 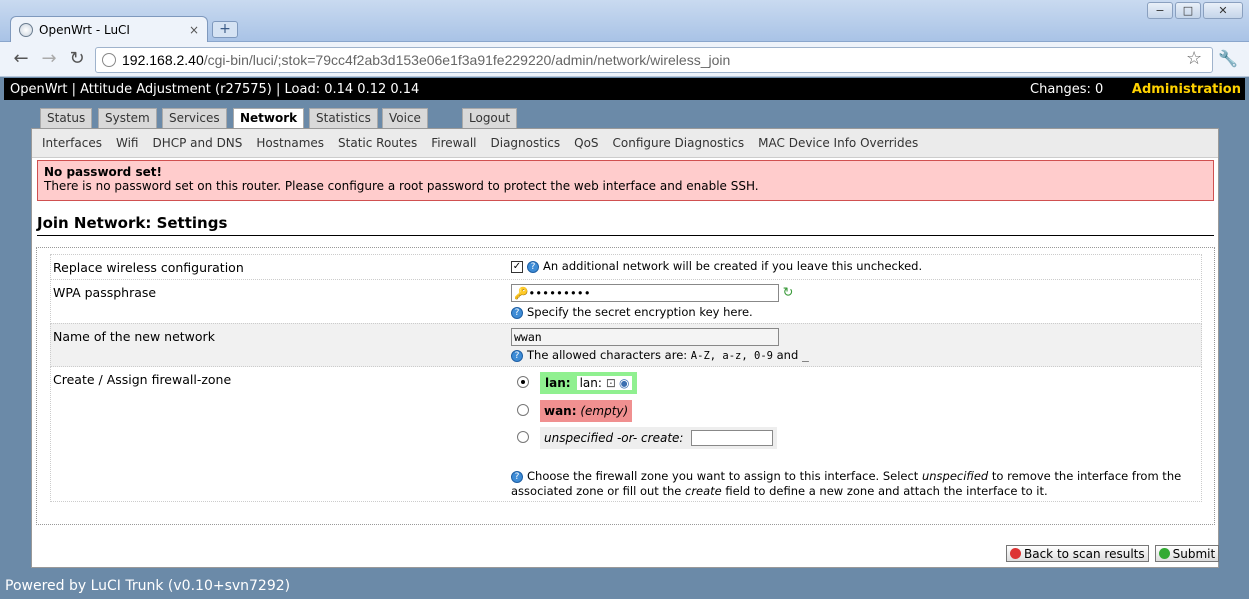 What do you see at coordinates (290, 143) in the screenshot?
I see `submenu-hostnames: Hostnames` at bounding box center [290, 143].